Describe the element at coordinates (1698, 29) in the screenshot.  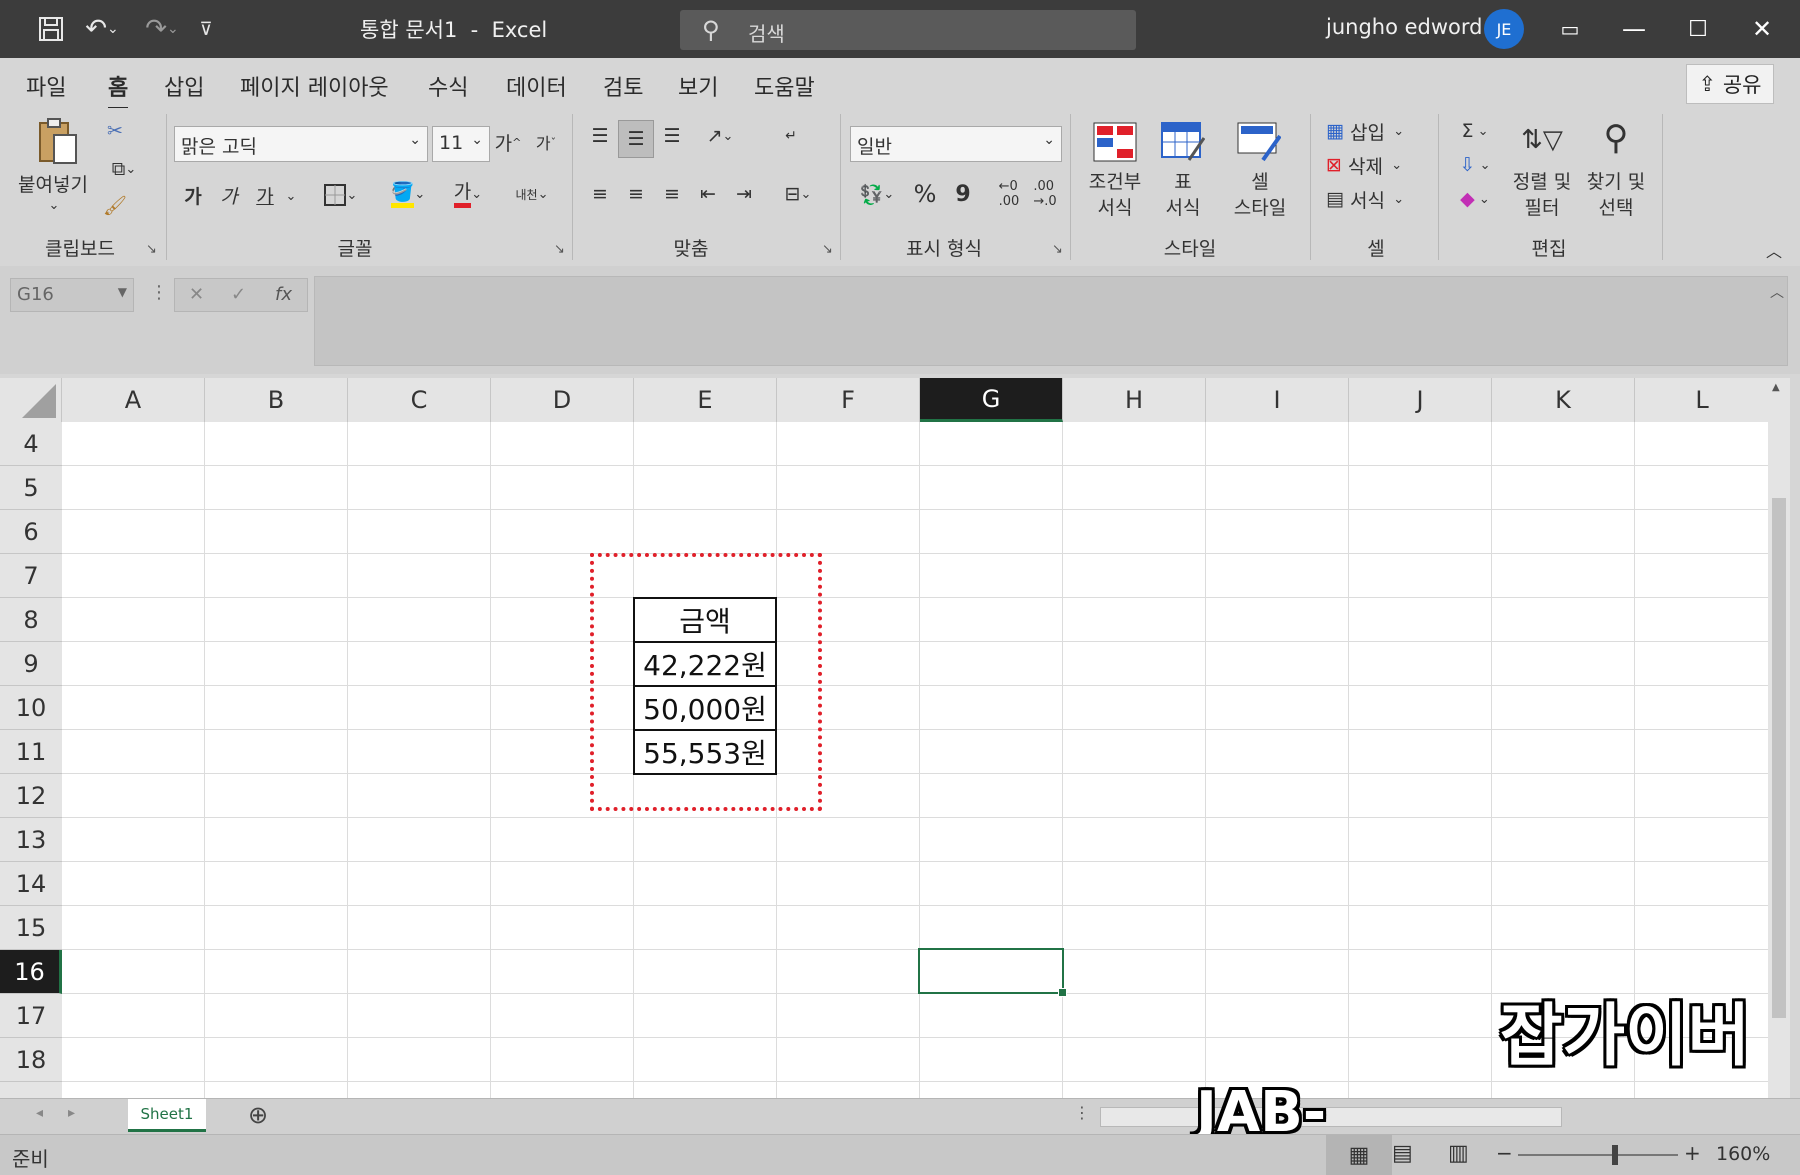
I see `maximize-icon: ☐` at that location.